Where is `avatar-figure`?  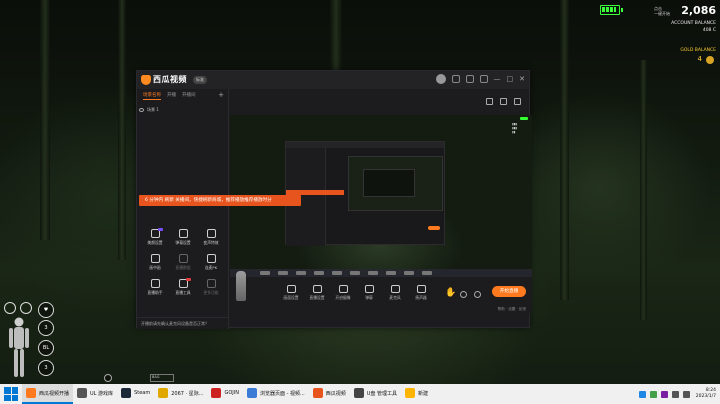 avatar-figure is located at coordinates (241, 286).